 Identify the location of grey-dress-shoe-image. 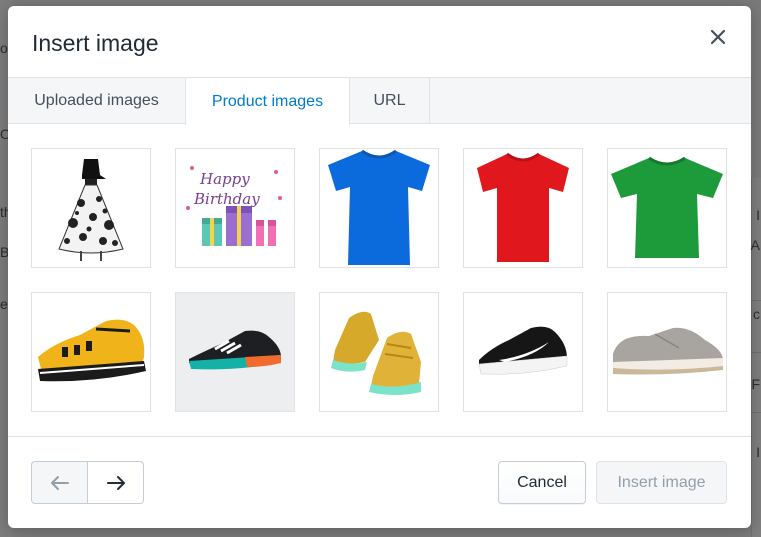
(668, 351).